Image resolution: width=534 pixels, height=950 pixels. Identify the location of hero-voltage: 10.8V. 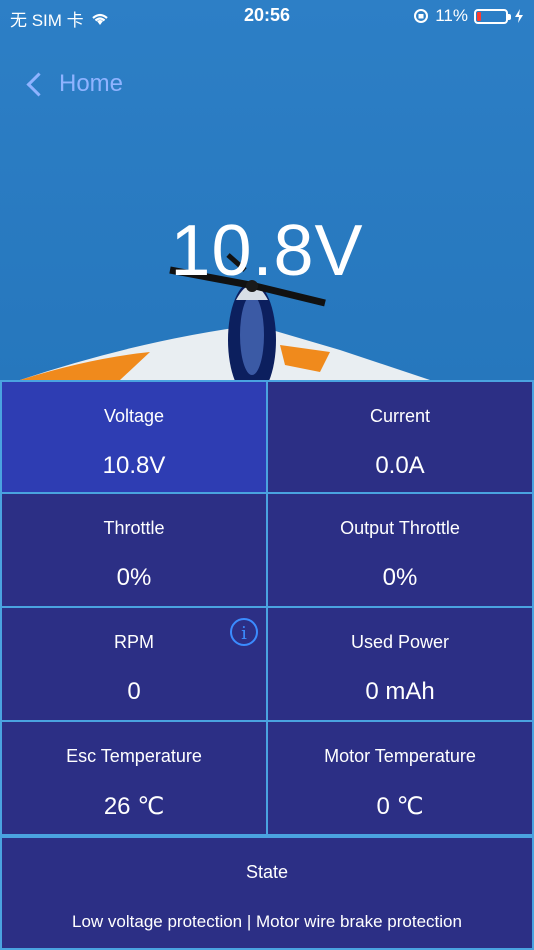
(267, 251).